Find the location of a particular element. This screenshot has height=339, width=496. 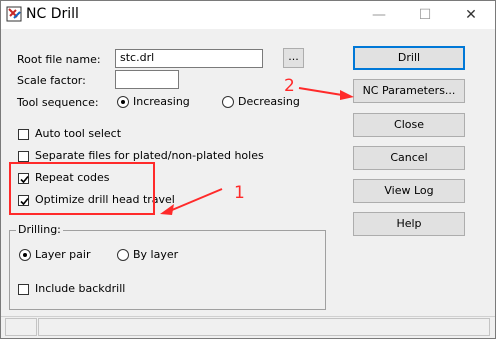

annotation-label-1: 1 is located at coordinates (239, 193).